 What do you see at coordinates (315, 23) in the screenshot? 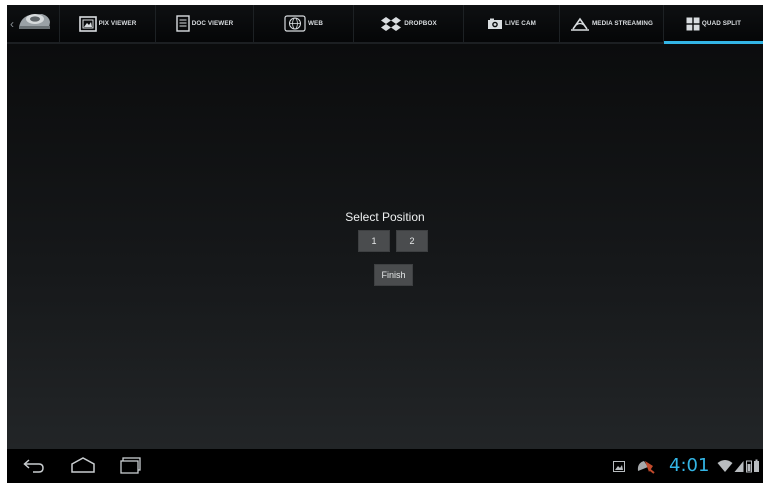
I see `tab-label: WEB` at bounding box center [315, 23].